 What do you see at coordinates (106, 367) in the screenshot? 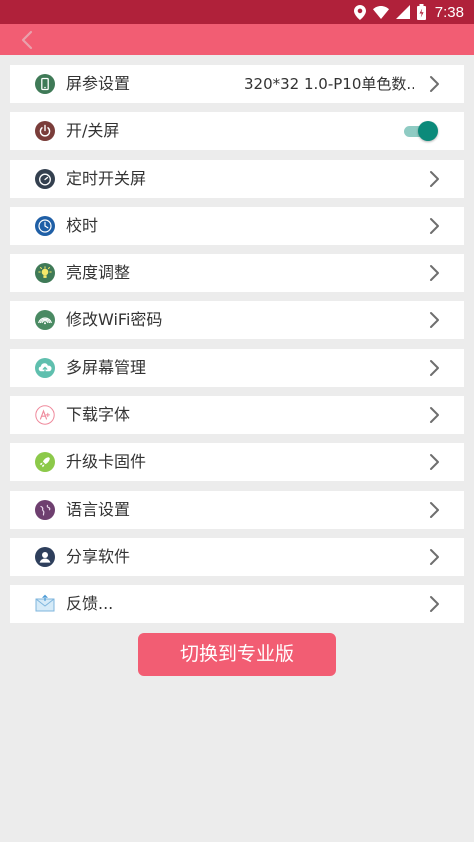
I see `menu-item-label: 多屏幕管理` at bounding box center [106, 367].